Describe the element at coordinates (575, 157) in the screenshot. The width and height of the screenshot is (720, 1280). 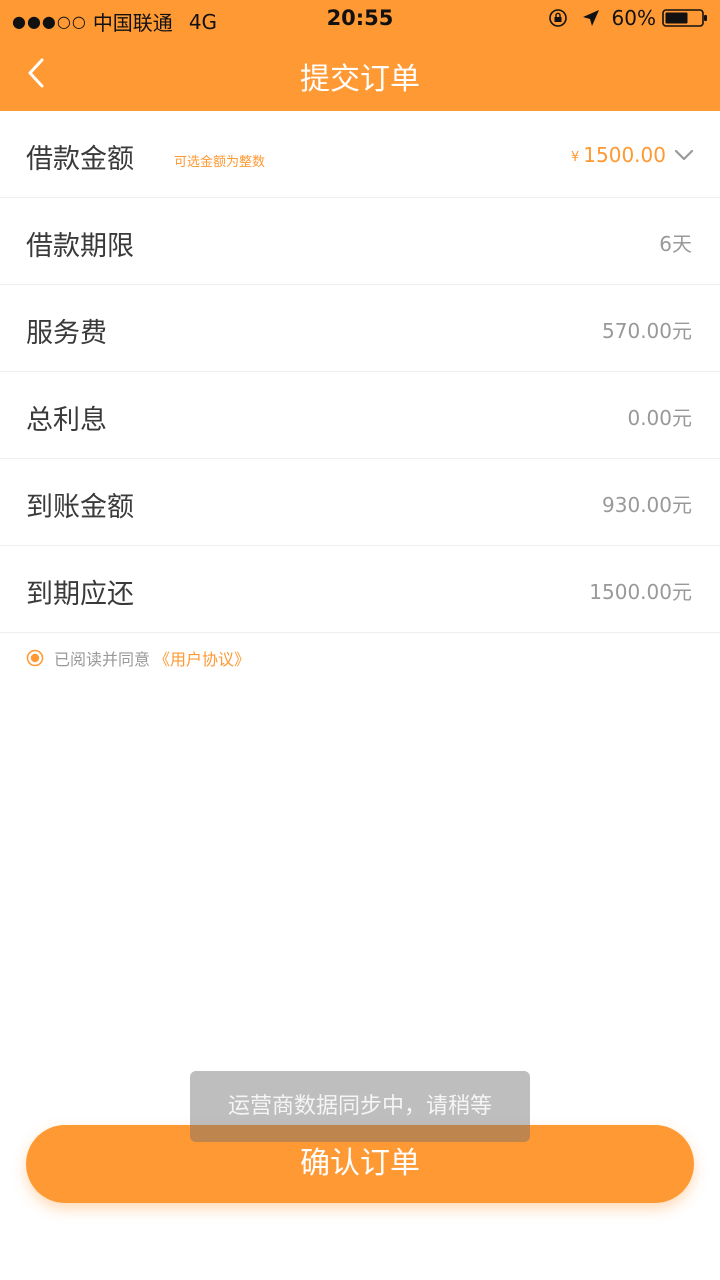
I see `currency-symbol: ¥` at that location.